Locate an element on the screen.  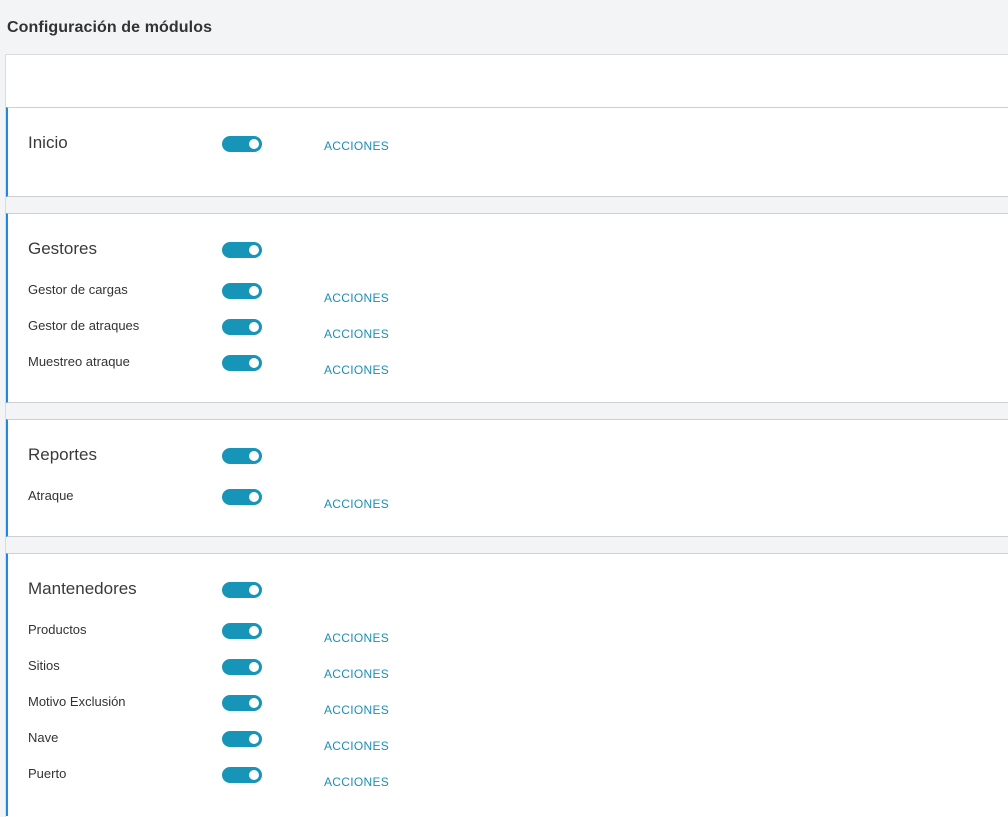
toggle-motivo-exclusion is located at coordinates (242, 703).